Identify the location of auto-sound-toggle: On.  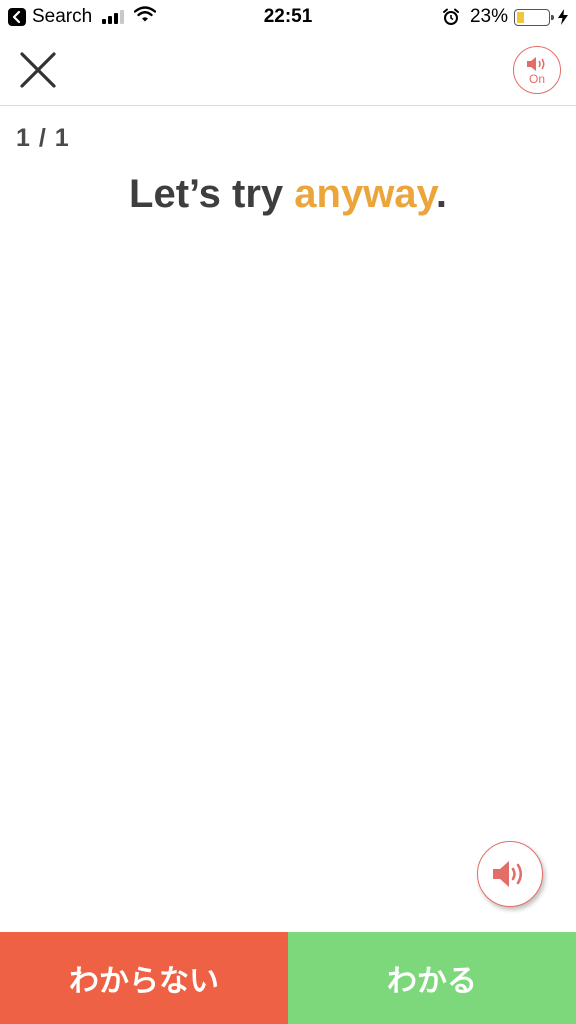
(537, 70).